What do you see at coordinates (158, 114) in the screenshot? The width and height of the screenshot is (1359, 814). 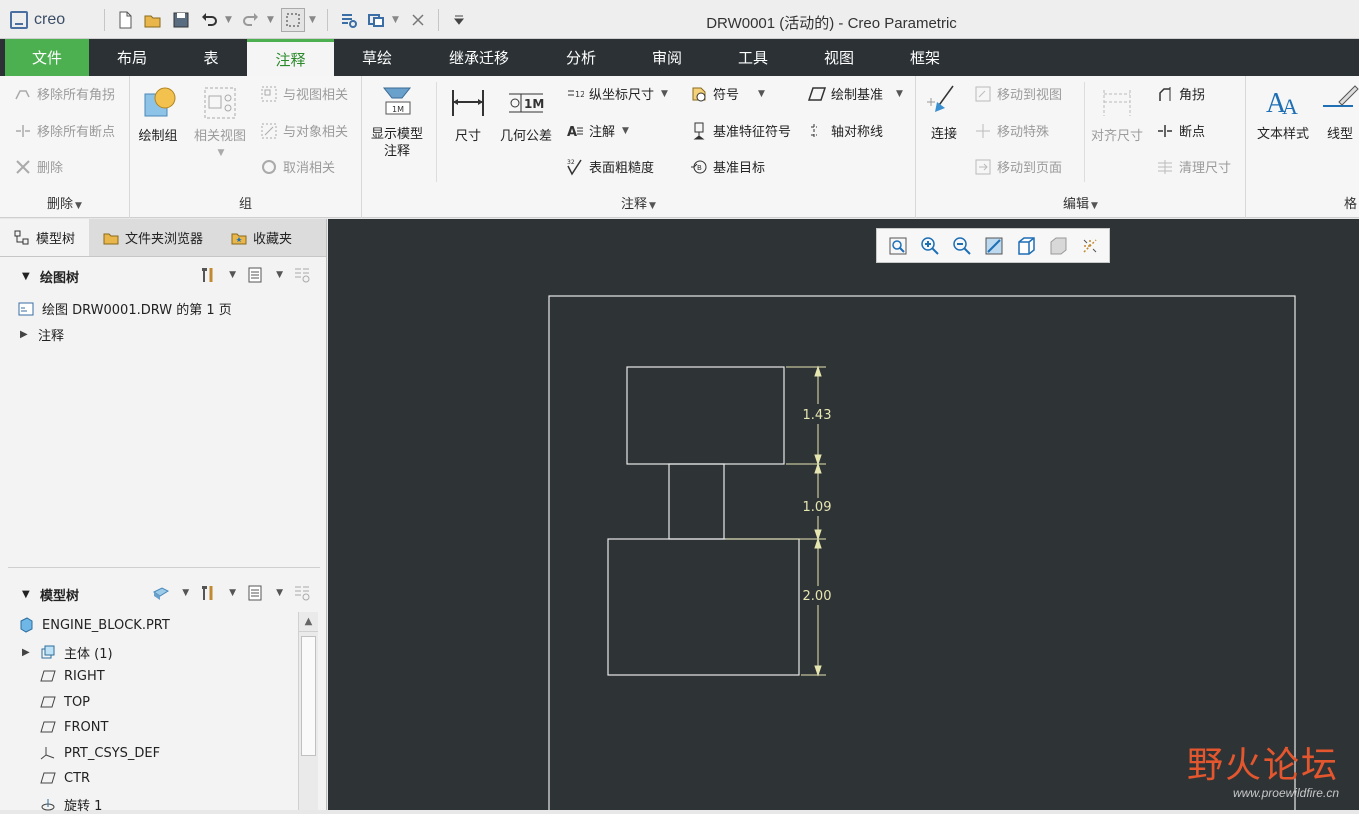 I see `draw-group-button: 绘制组` at bounding box center [158, 114].